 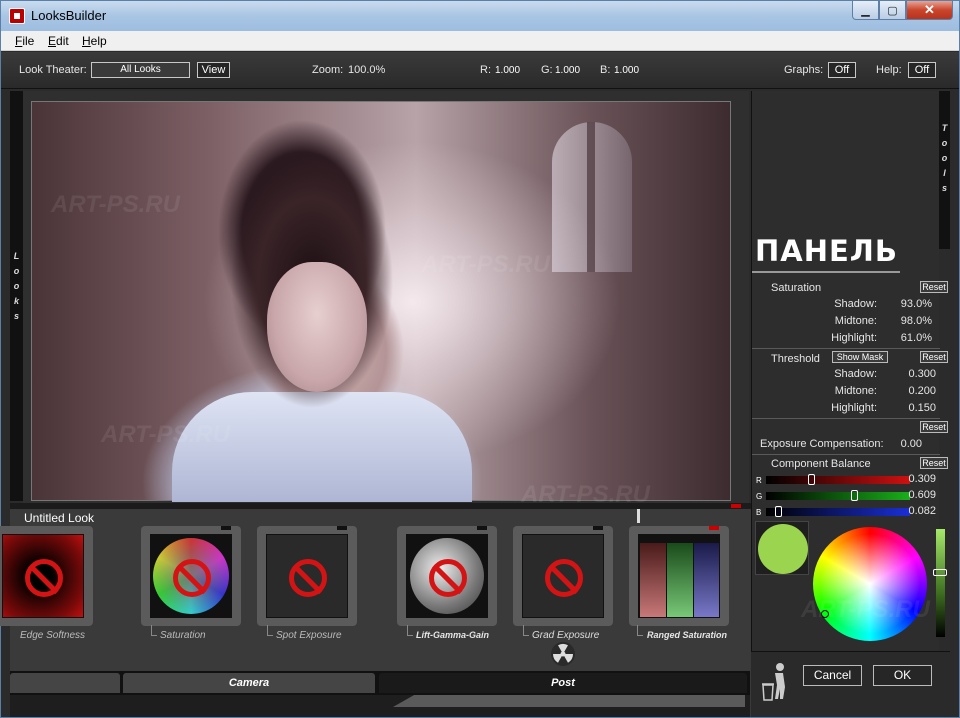 I want to click on menu-file: File, so click(x=24, y=41).